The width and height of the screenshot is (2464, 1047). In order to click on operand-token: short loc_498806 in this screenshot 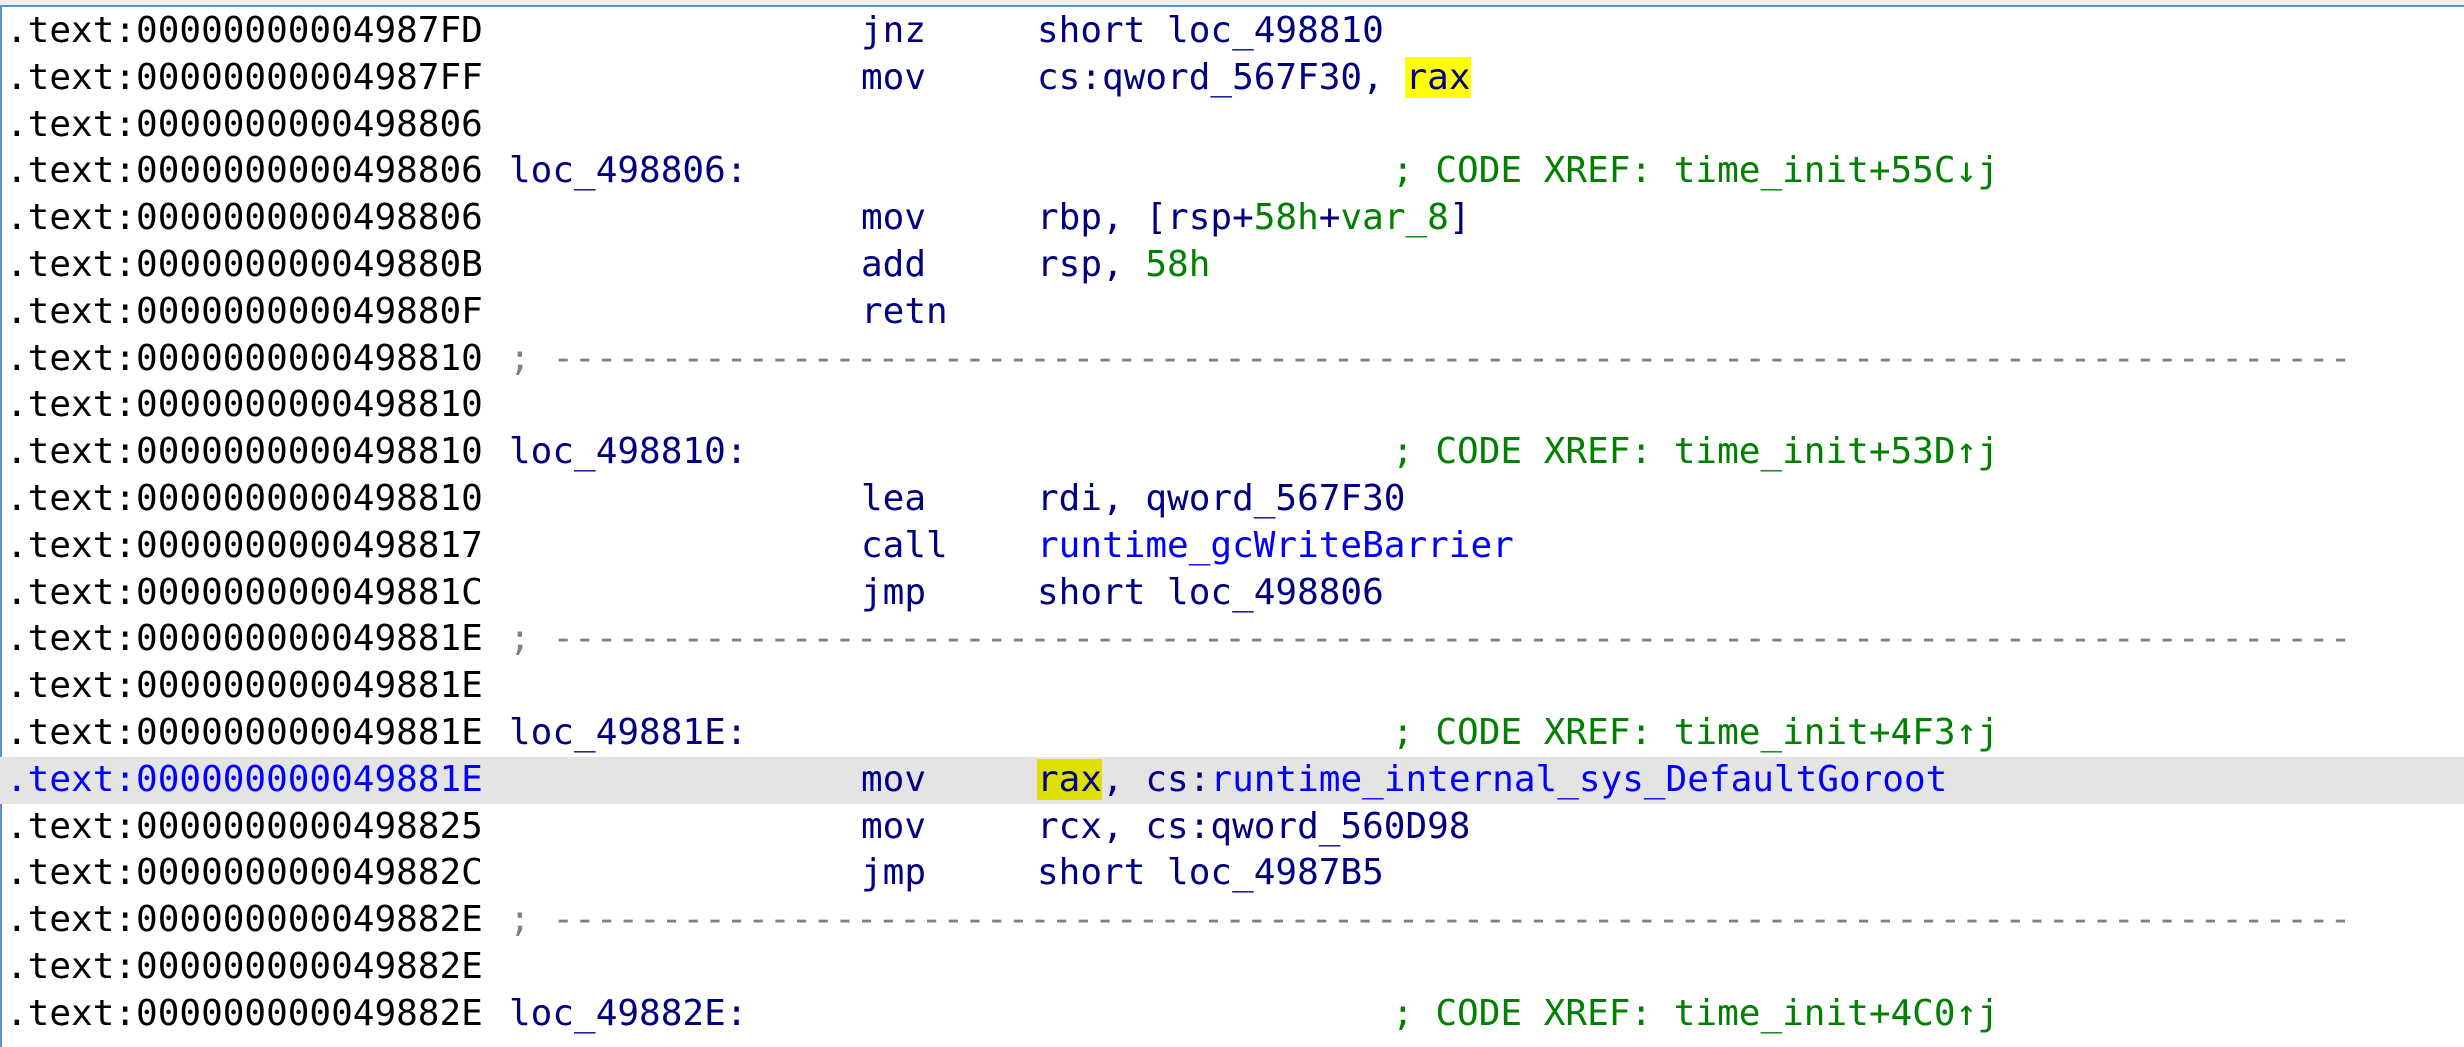, I will do `click(1210, 592)`.